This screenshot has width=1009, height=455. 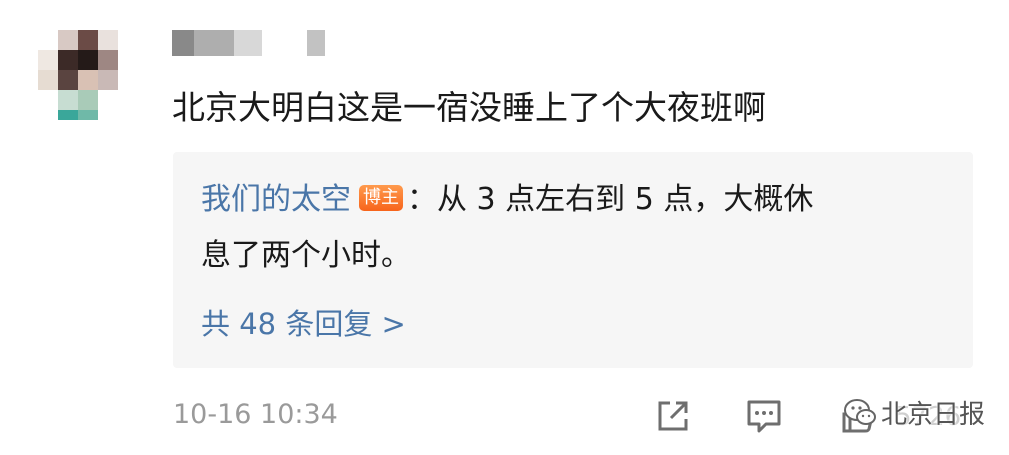 What do you see at coordinates (610, 199) in the screenshot?
I see `reply-text-line1: ：从 3 点左右到 5 点，大概休` at bounding box center [610, 199].